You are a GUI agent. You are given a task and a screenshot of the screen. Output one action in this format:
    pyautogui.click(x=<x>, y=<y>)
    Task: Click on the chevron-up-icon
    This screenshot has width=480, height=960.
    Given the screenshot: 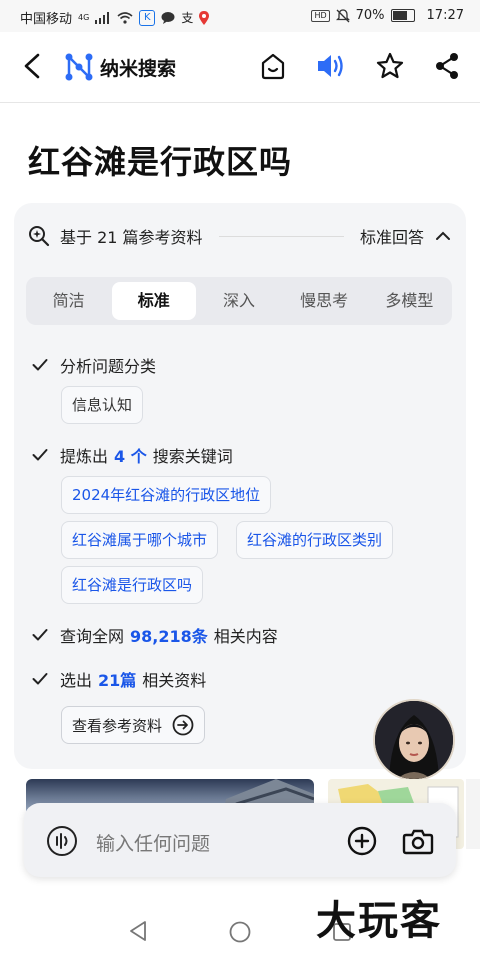 What is the action you would take?
    pyautogui.click(x=443, y=236)
    